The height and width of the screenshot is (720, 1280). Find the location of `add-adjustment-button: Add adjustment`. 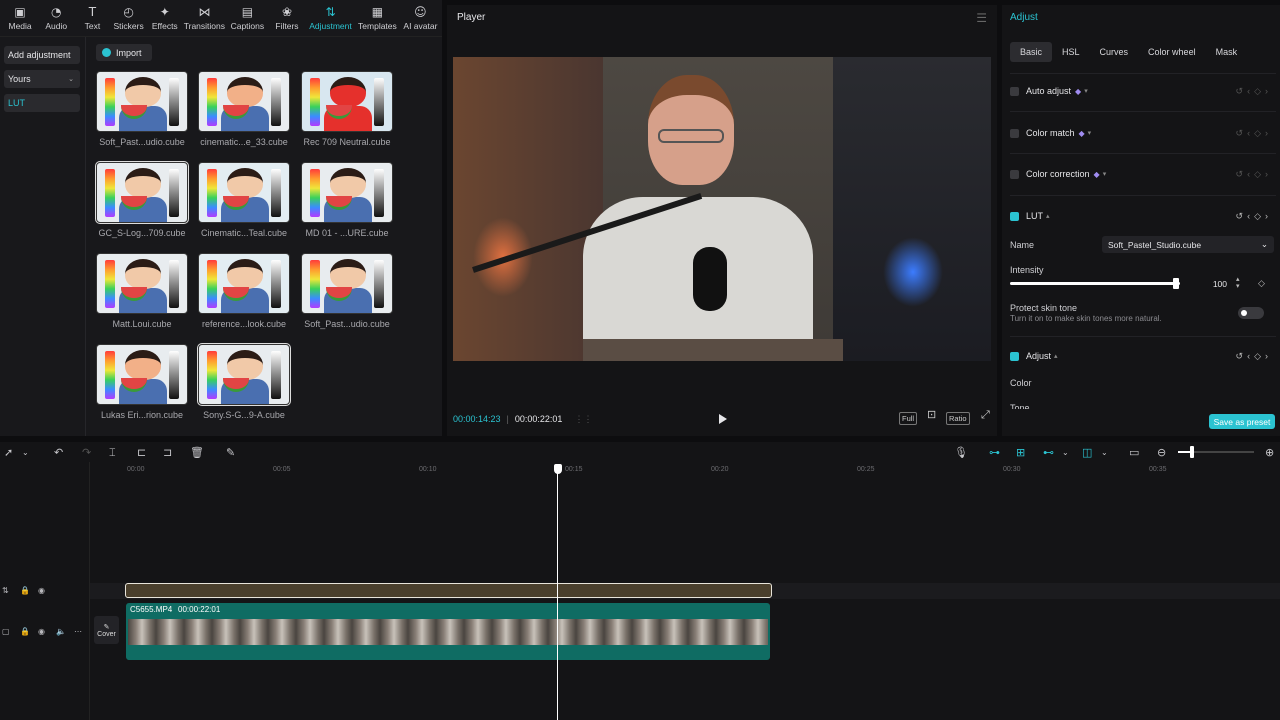

add-adjustment-button: Add adjustment is located at coordinates (42, 55).